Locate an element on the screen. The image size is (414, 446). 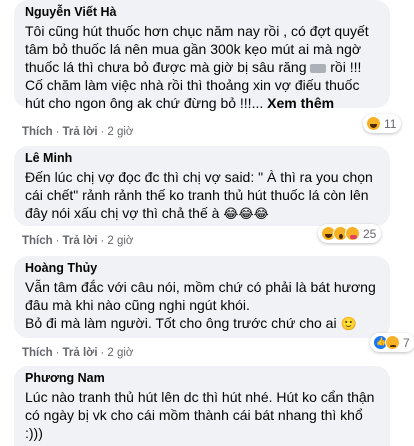
reaction-summary: 7 is located at coordinates (392, 342).